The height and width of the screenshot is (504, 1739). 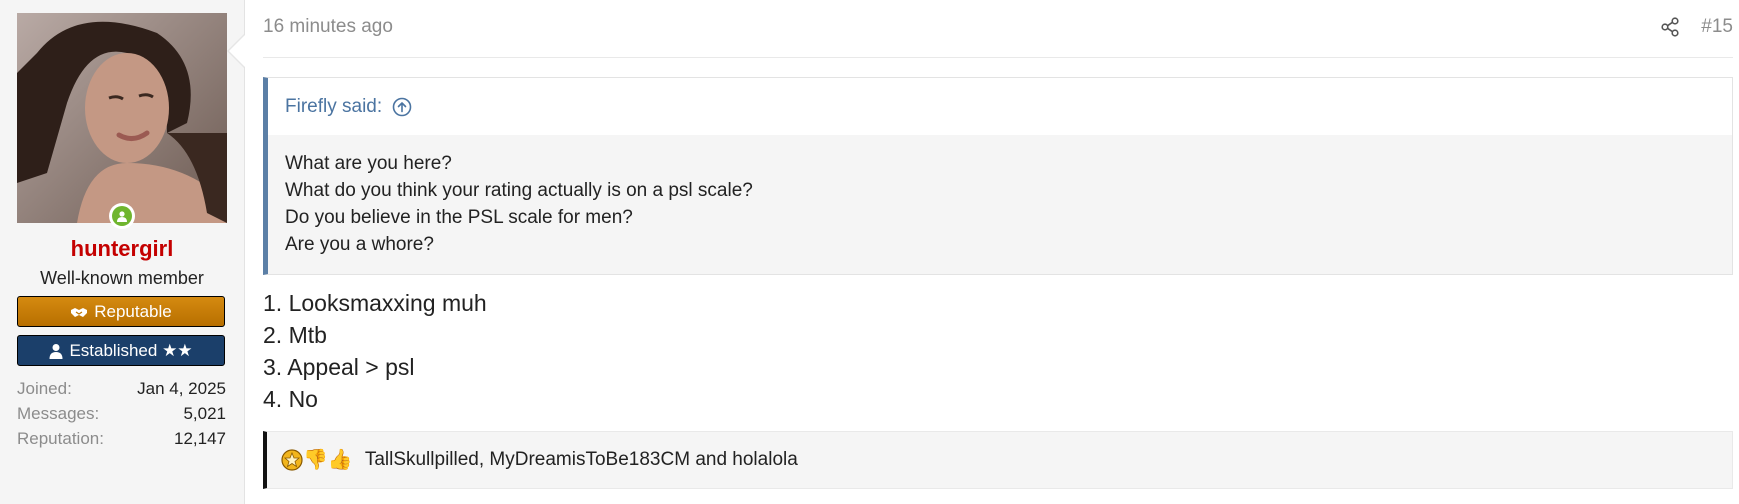 What do you see at coordinates (292, 460) in the screenshot?
I see `star-badge-icon` at bounding box center [292, 460].